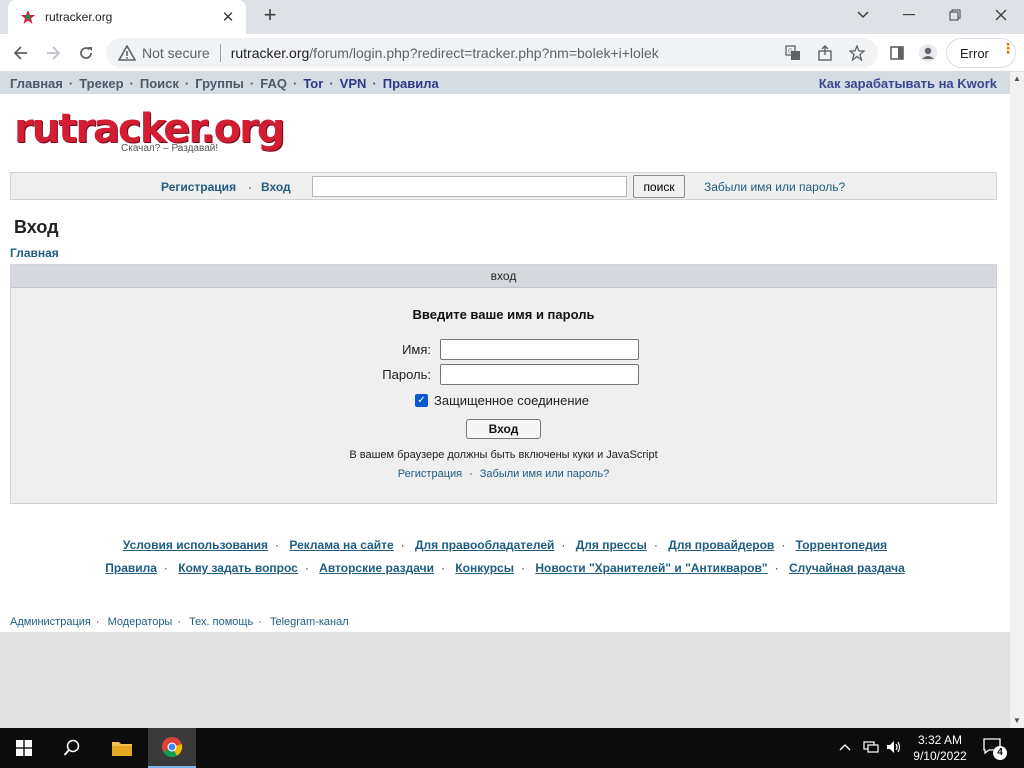 The height and width of the screenshot is (768, 1024). What do you see at coordinates (897, 53) in the screenshot?
I see `side-panel-icon` at bounding box center [897, 53].